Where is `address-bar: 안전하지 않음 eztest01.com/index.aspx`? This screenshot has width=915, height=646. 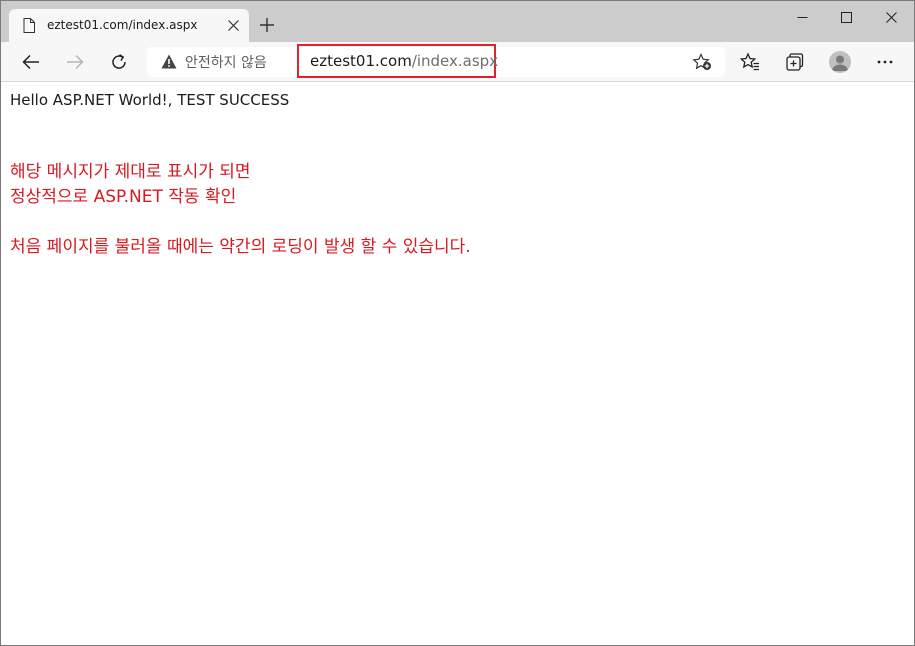
address-bar: 안전하지 않음 eztest01.com/index.aspx is located at coordinates (436, 61).